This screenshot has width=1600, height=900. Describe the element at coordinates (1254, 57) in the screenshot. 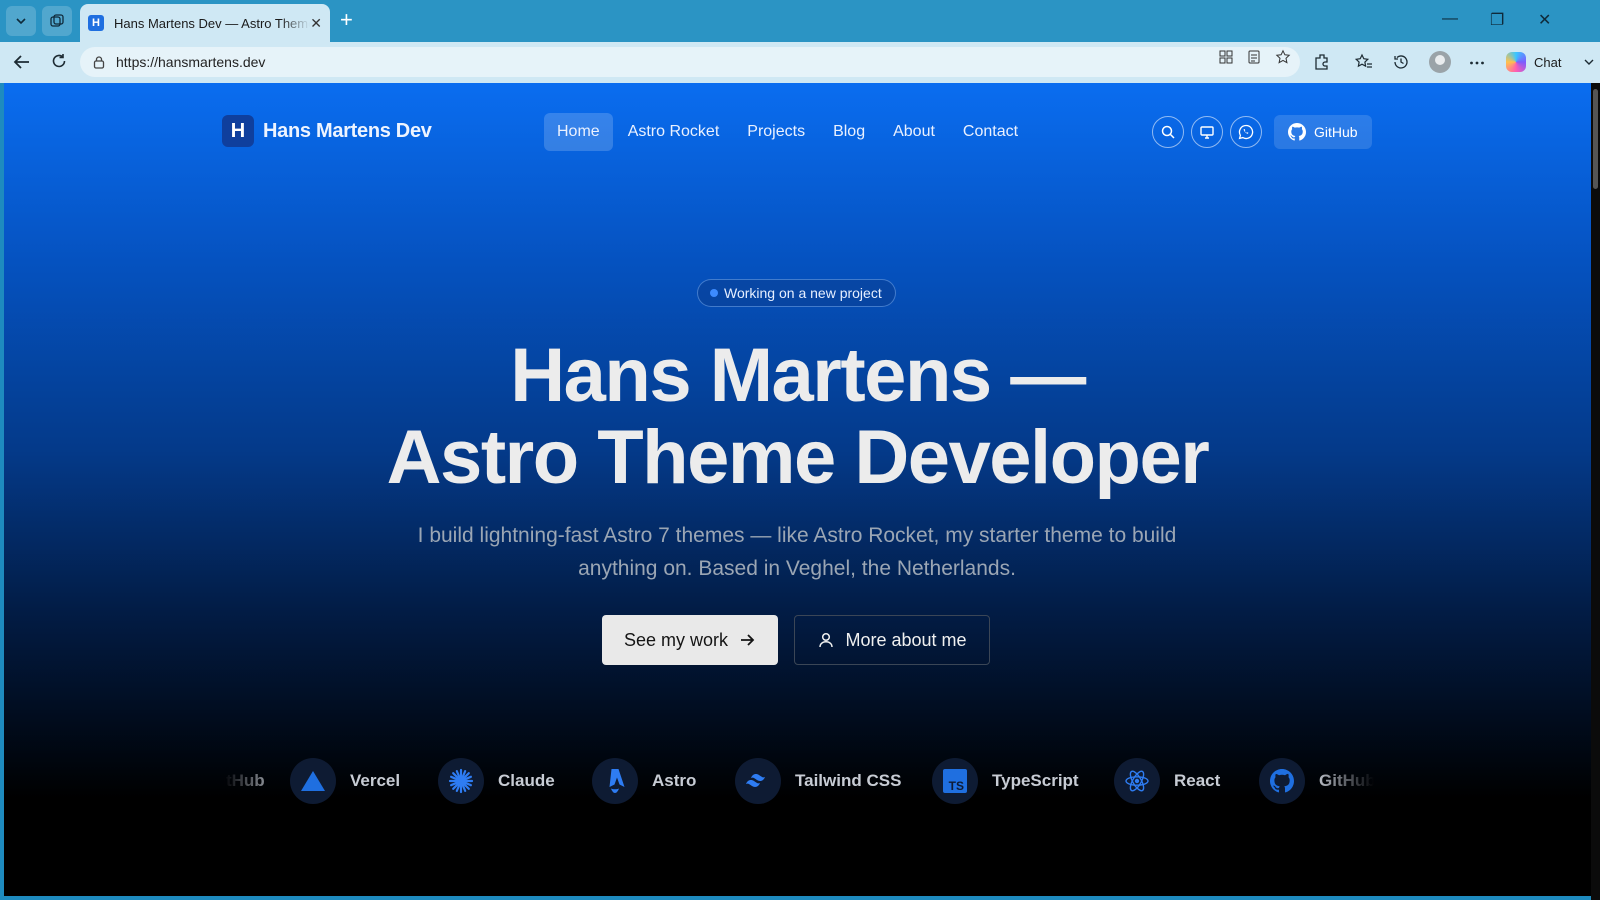

I see `reader-mode-icon` at that location.